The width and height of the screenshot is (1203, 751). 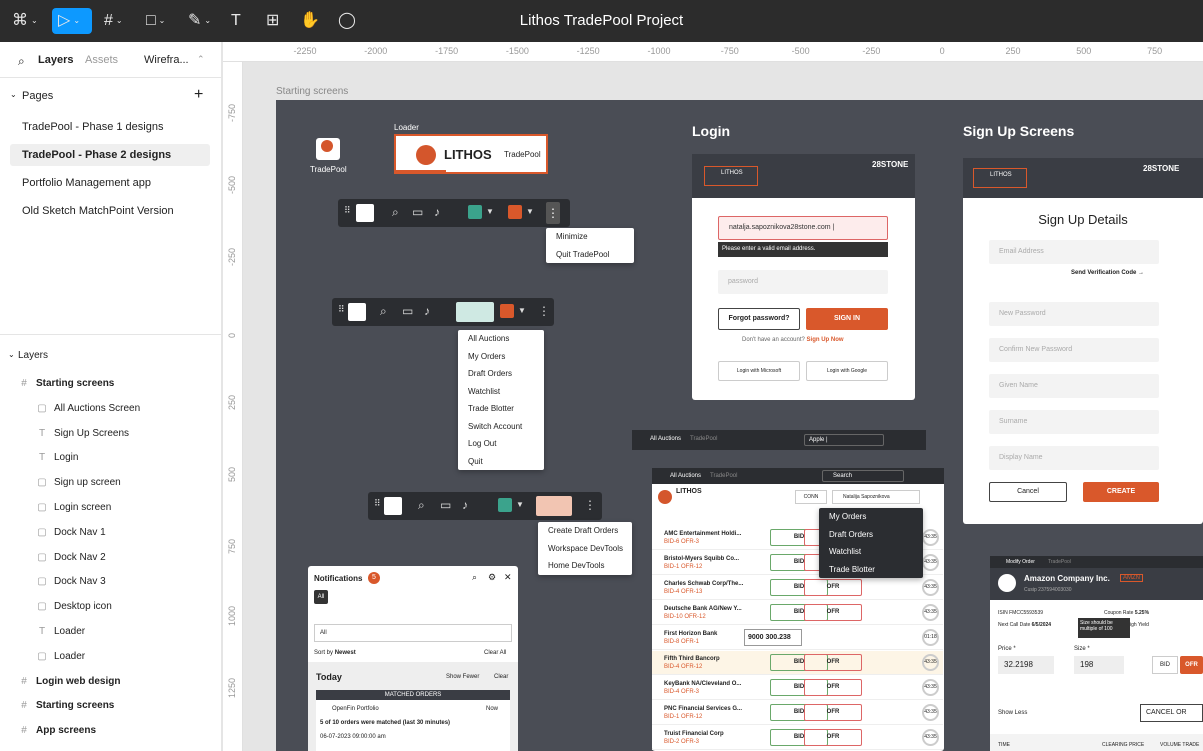 What do you see at coordinates (321, 597) in the screenshot?
I see `filter-all: All` at bounding box center [321, 597].